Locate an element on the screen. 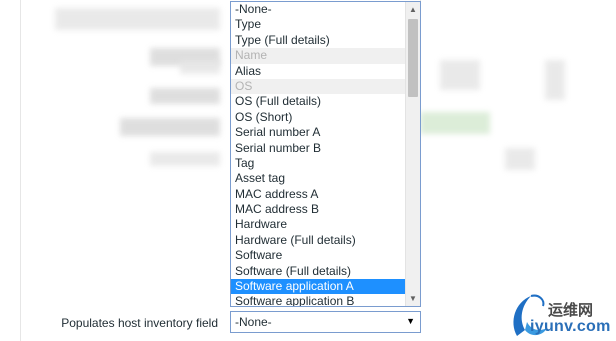 The height and width of the screenshot is (341, 616). watermark-domain-text: iyunv.com is located at coordinates (570, 326).